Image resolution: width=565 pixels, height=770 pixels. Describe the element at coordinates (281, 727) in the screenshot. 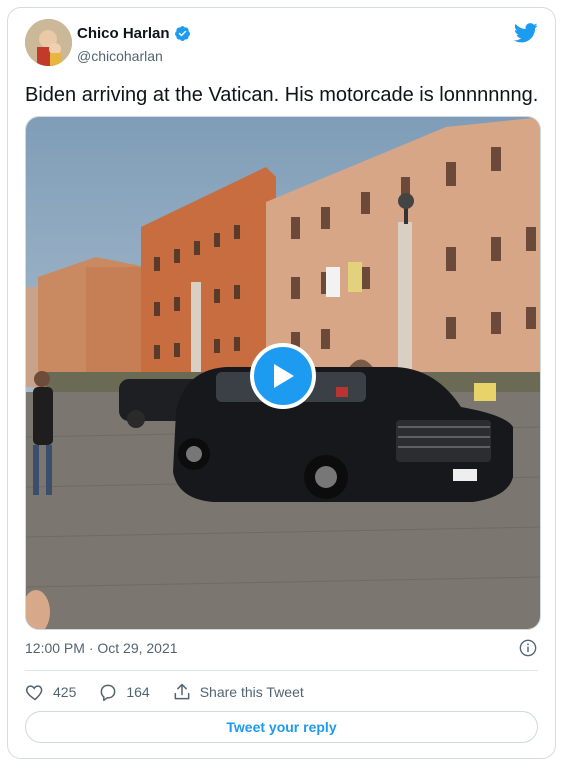

I see `tweet-your-reply-button: Tweet your reply` at that location.